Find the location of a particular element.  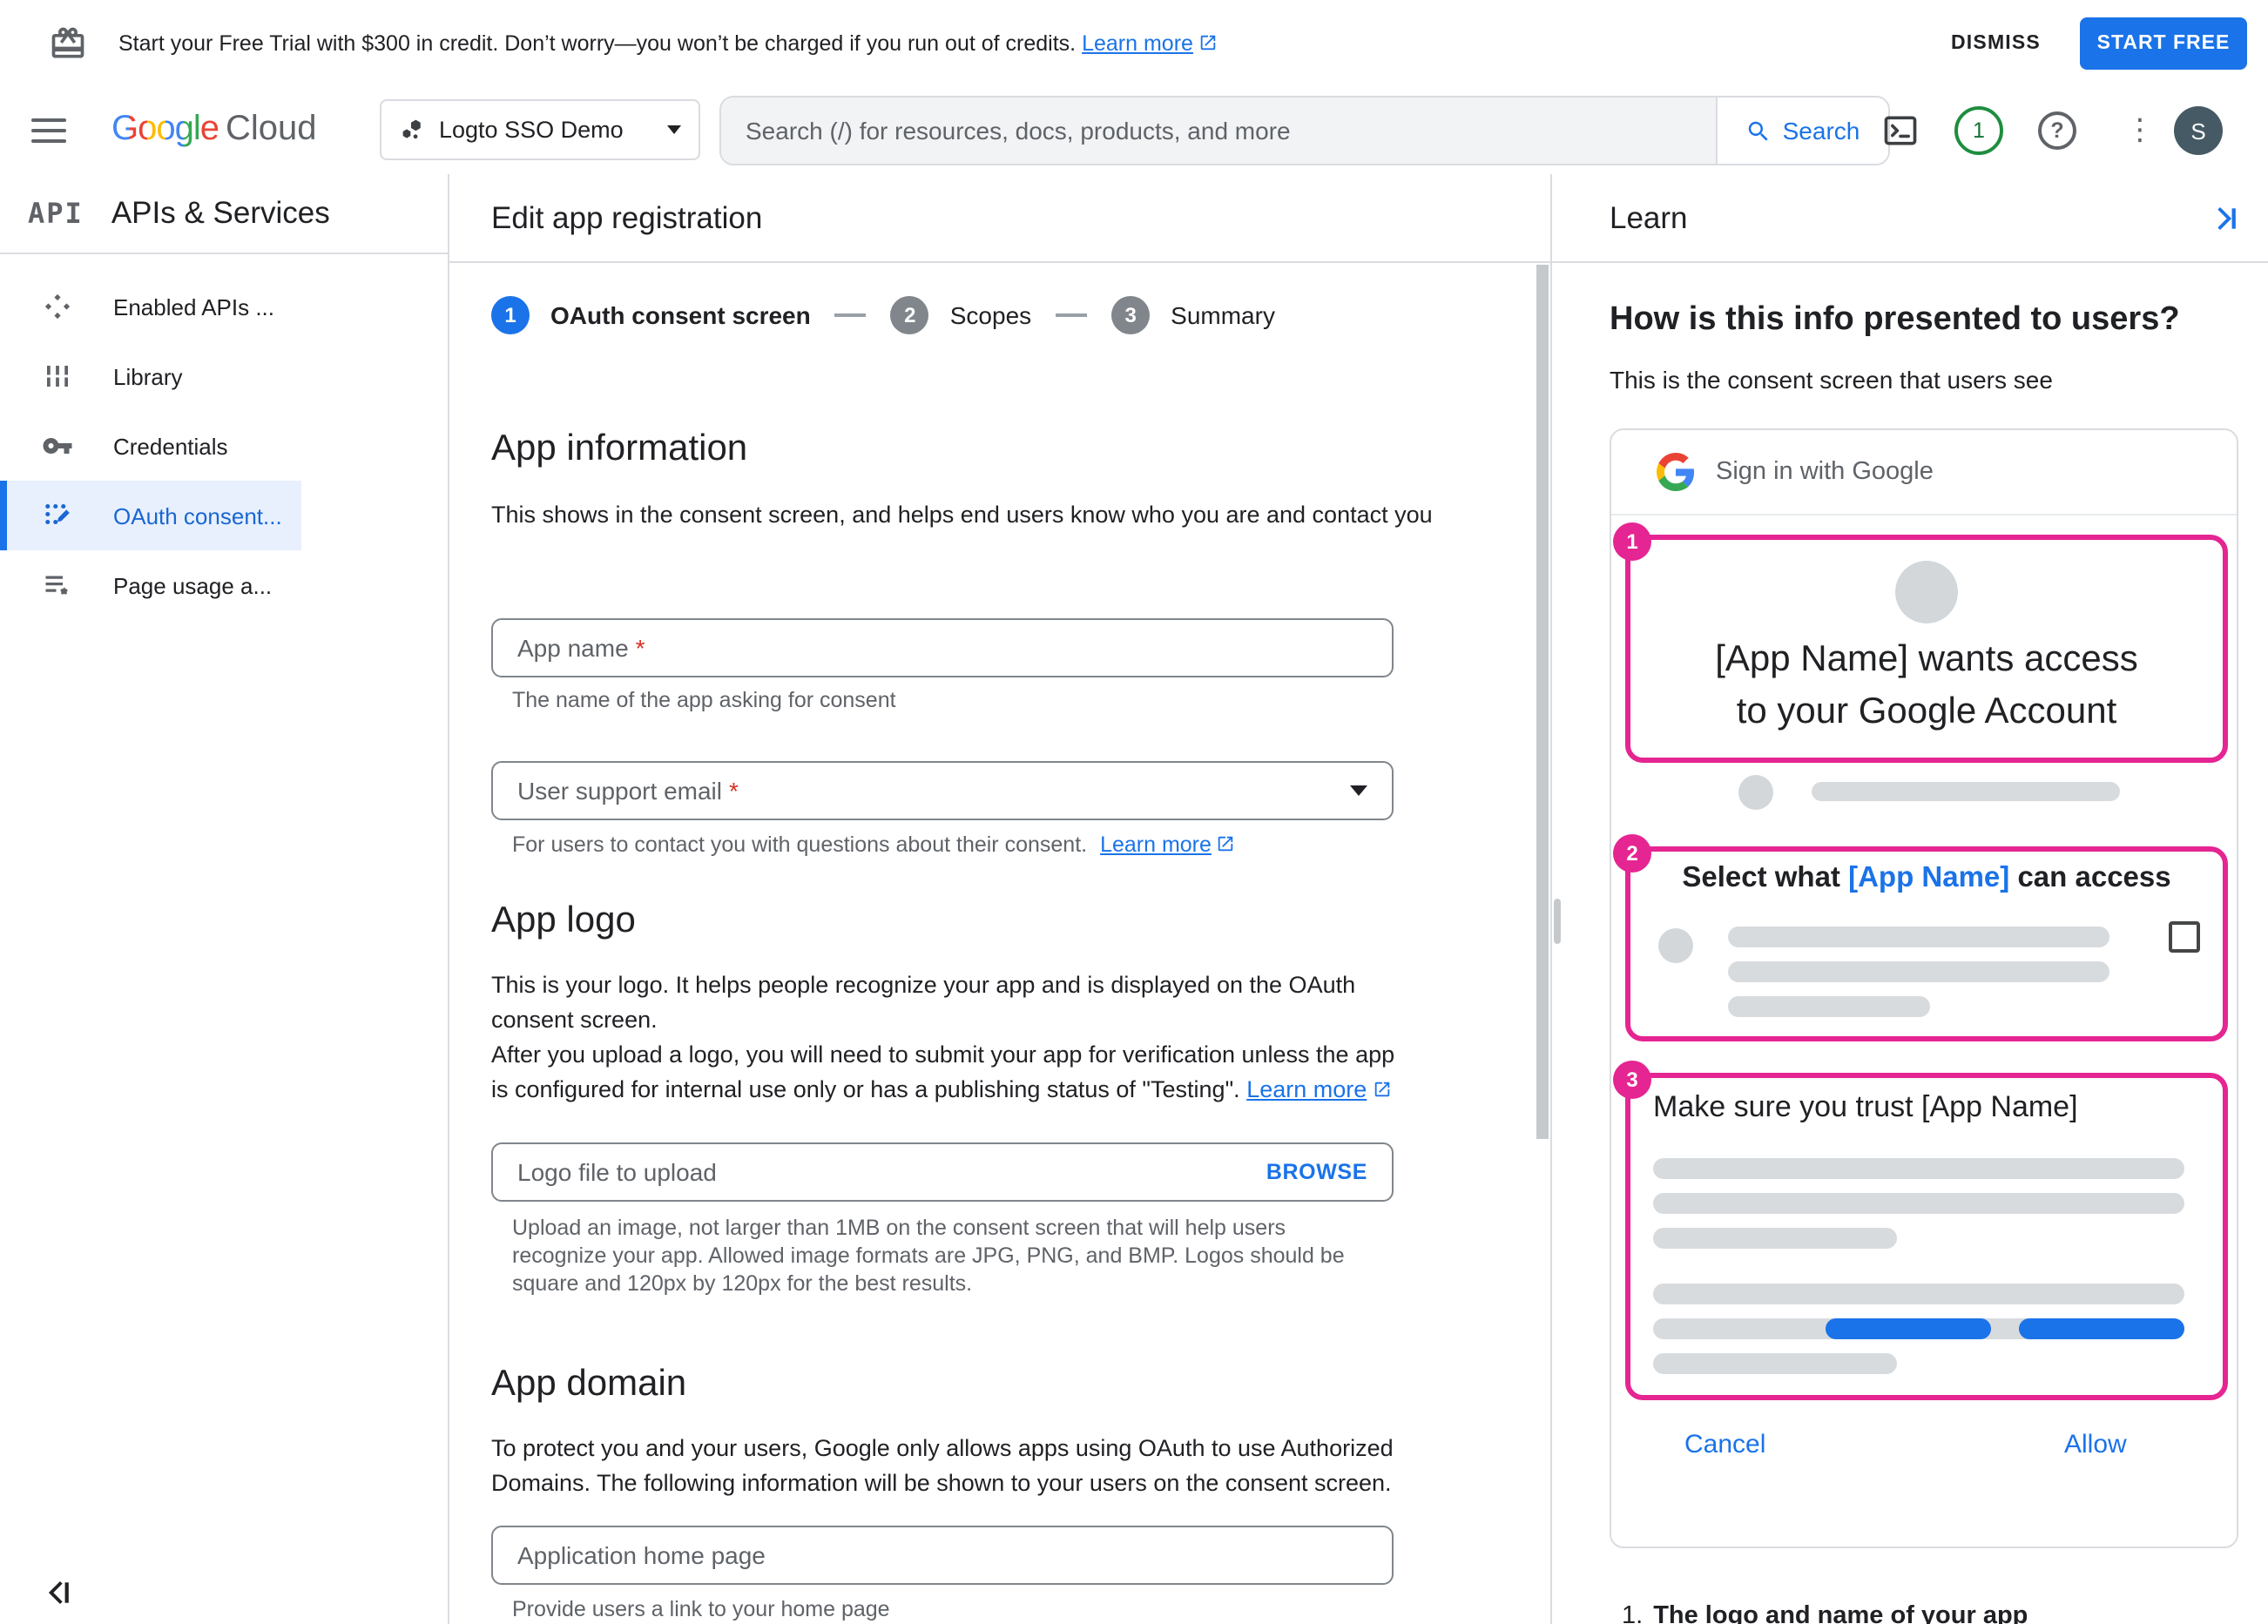

step-connector is located at coordinates (1072, 315).